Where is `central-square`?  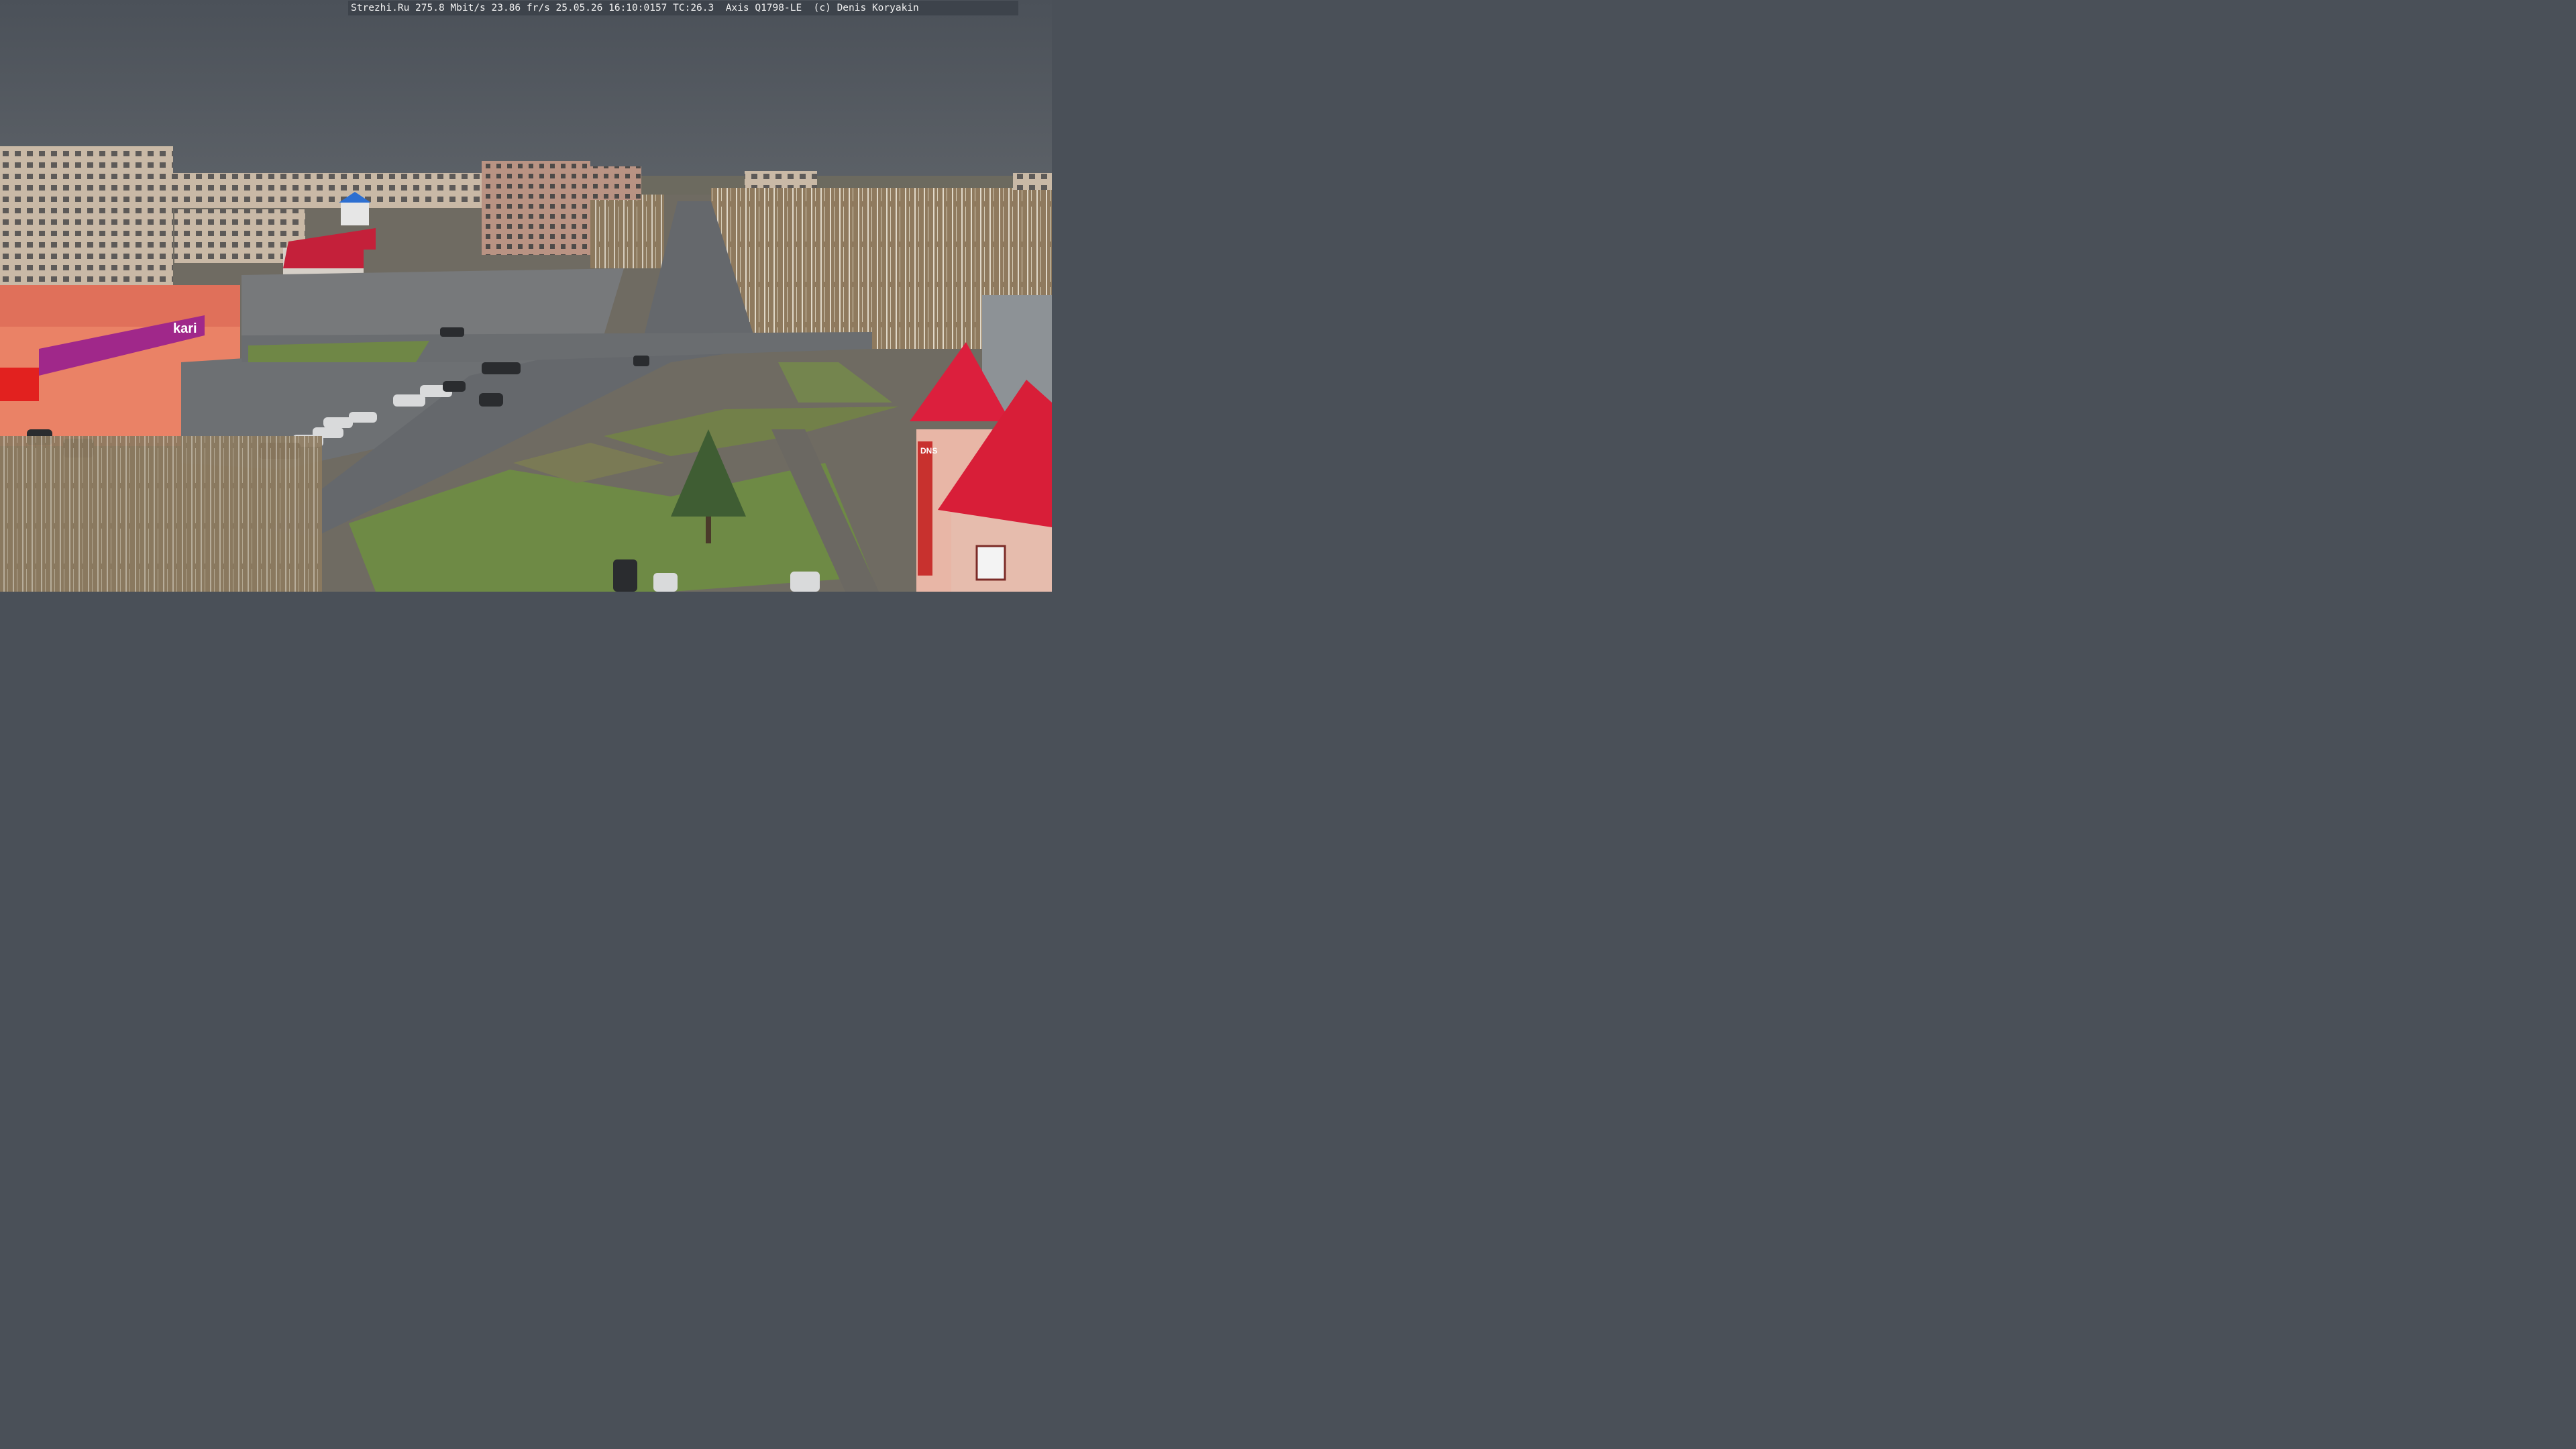 central-square is located at coordinates (432, 301).